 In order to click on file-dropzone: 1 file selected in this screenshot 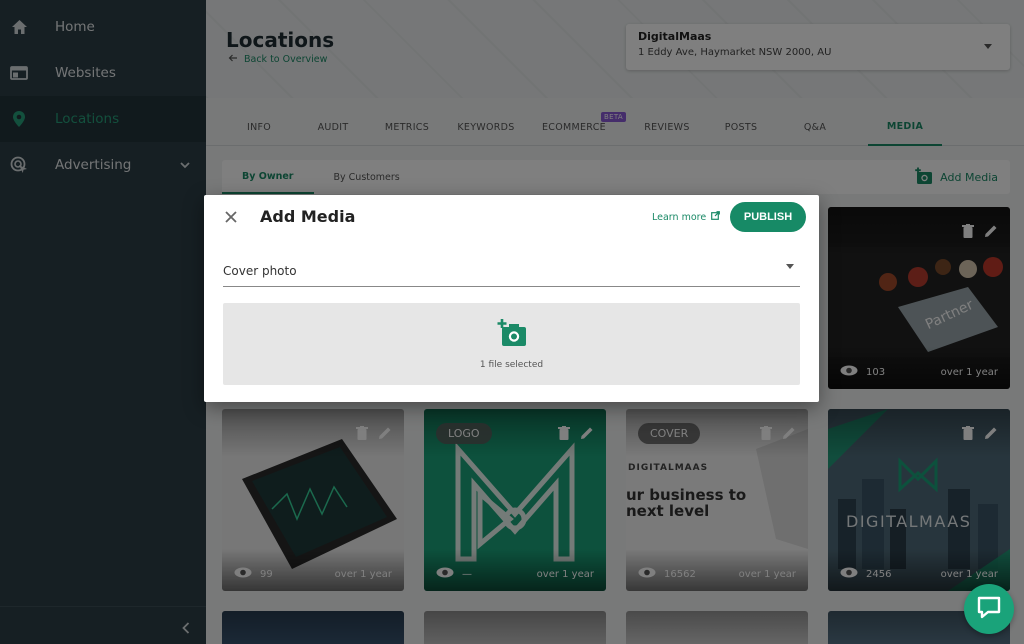, I will do `click(511, 344)`.